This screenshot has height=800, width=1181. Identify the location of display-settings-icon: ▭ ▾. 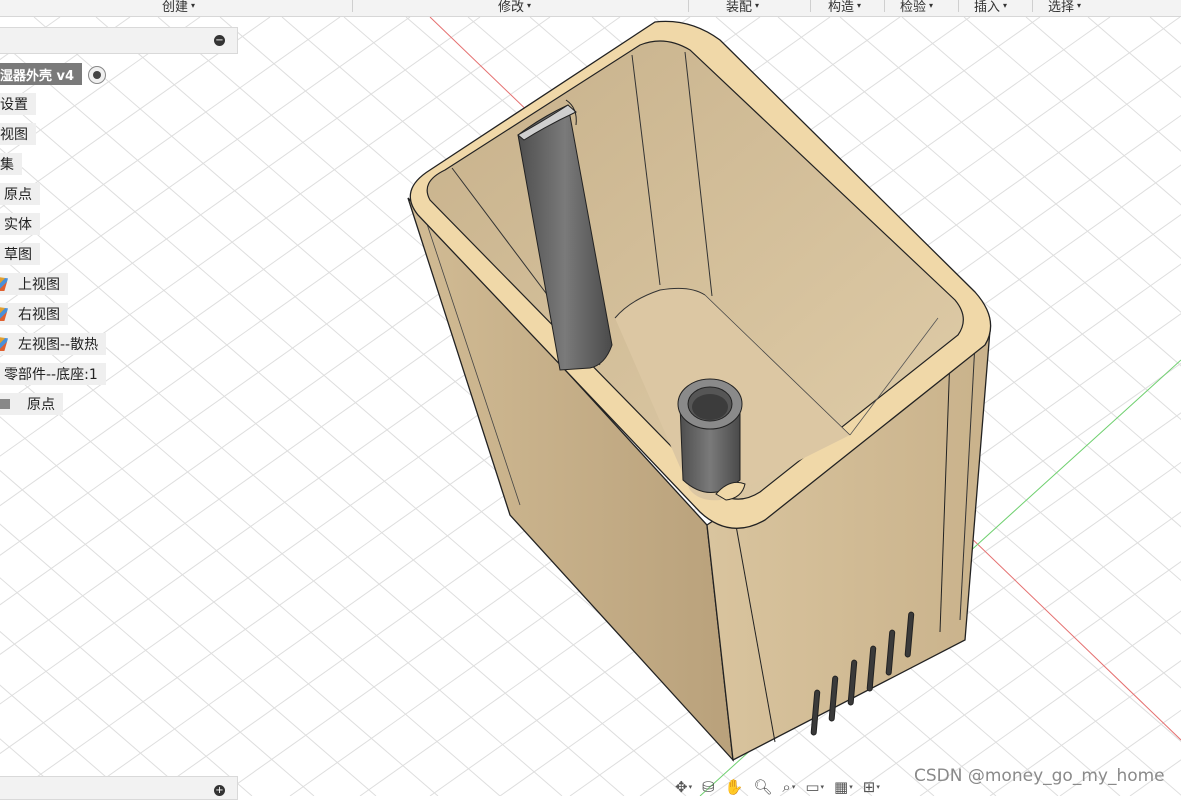
(814, 787).